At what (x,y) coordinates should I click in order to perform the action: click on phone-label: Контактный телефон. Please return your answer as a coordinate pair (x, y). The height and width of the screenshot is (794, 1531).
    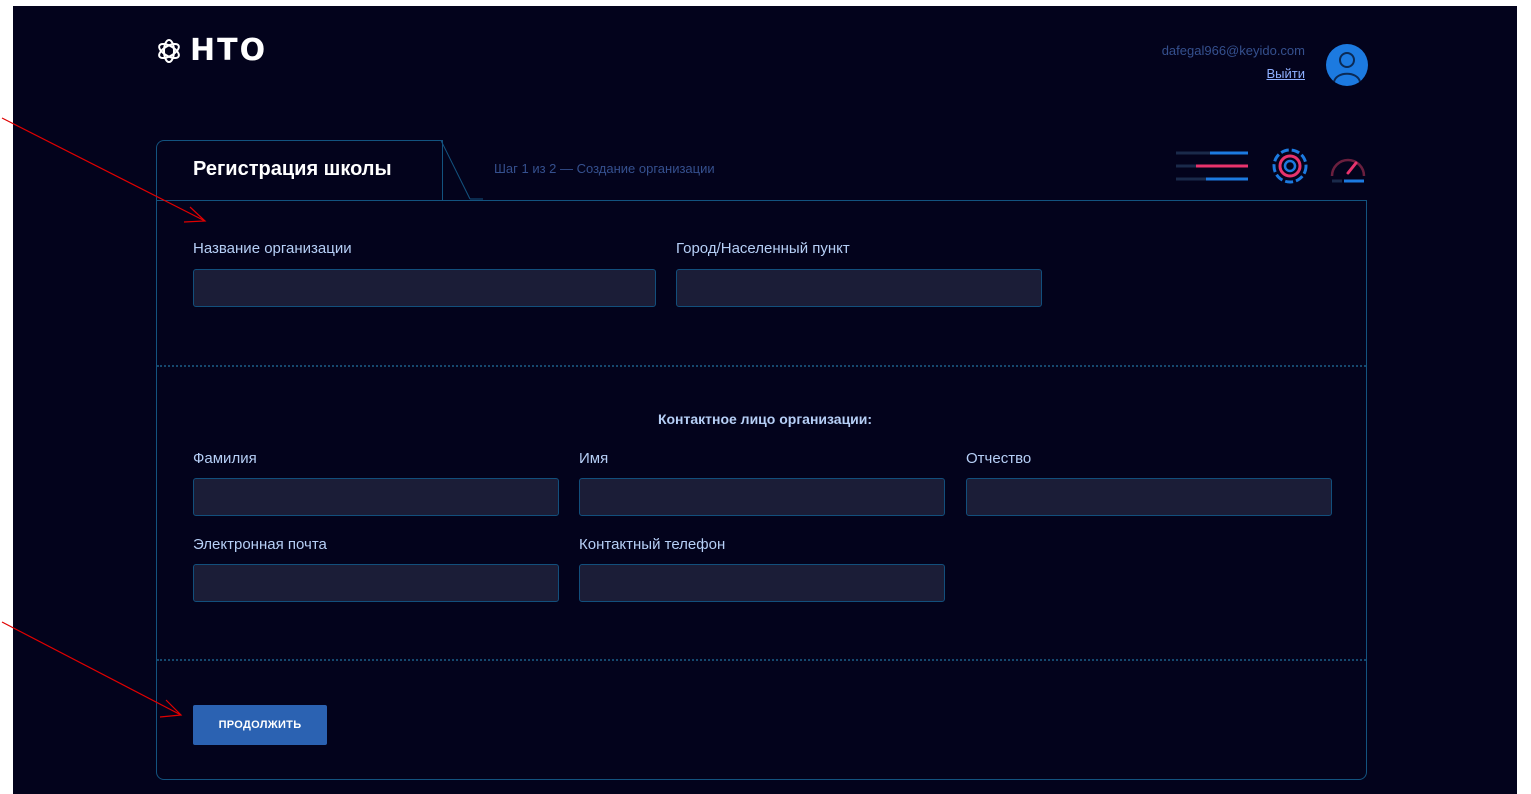
    Looking at the image, I should click on (652, 544).